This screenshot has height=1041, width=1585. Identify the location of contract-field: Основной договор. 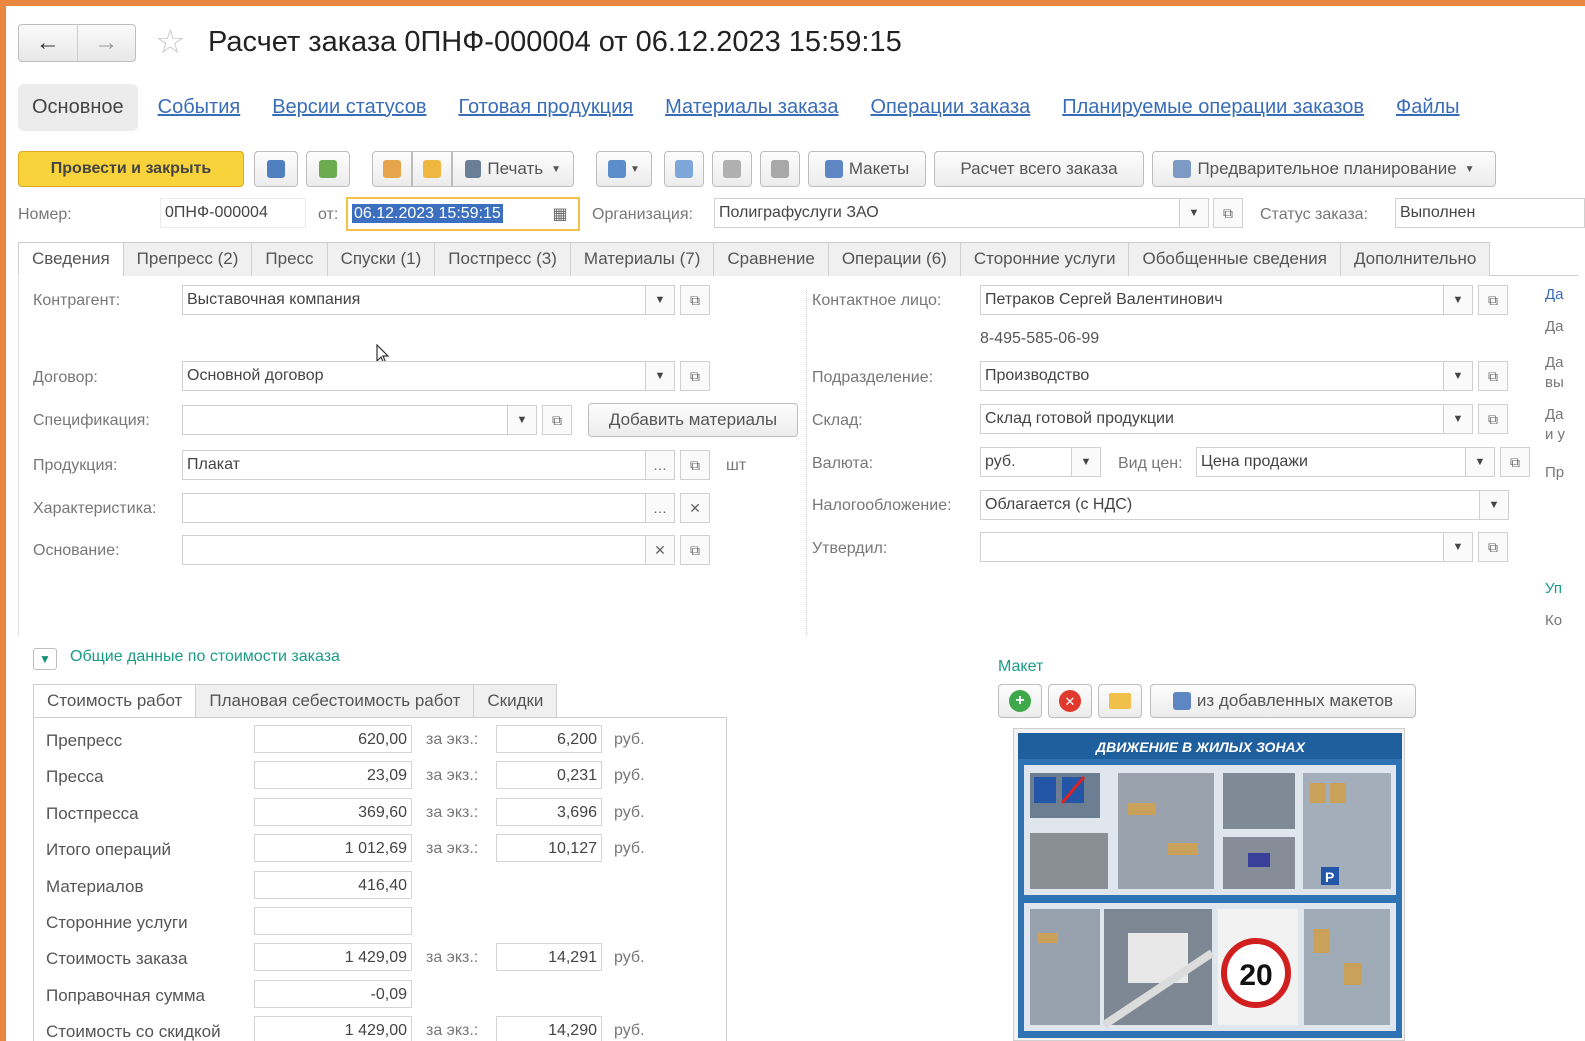
(414, 376).